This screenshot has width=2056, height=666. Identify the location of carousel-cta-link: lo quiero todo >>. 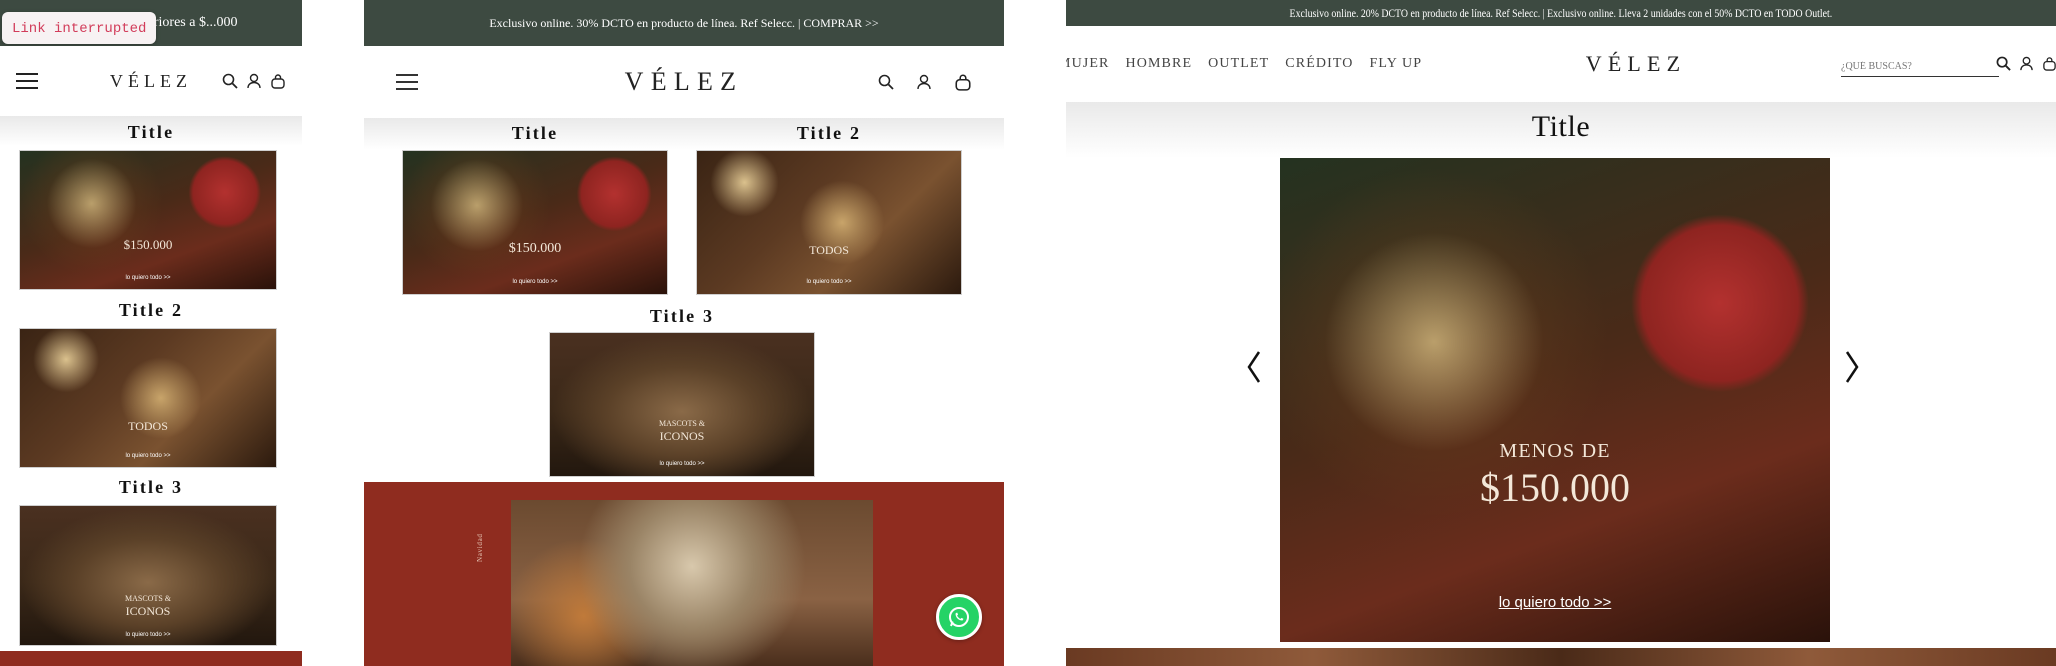
(1555, 602).